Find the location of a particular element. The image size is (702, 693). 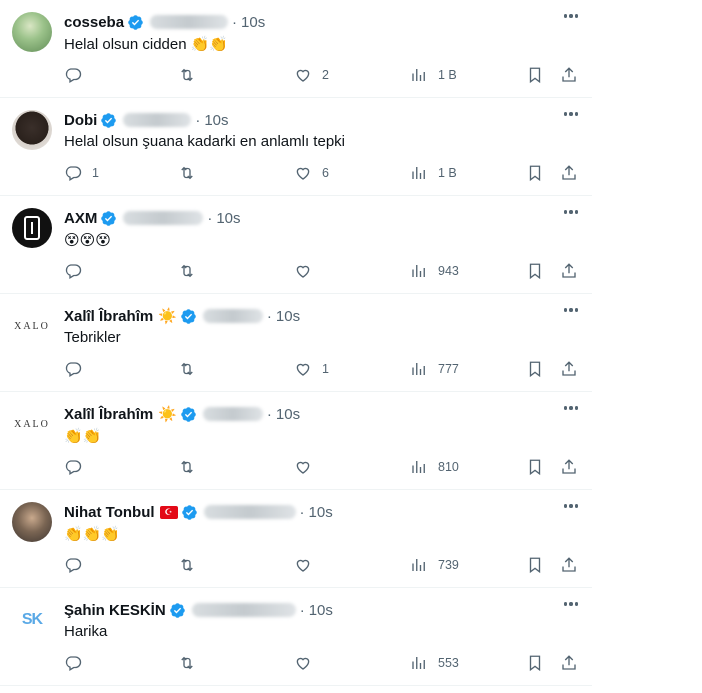

reply-button: 1 is located at coordinates (81, 173).